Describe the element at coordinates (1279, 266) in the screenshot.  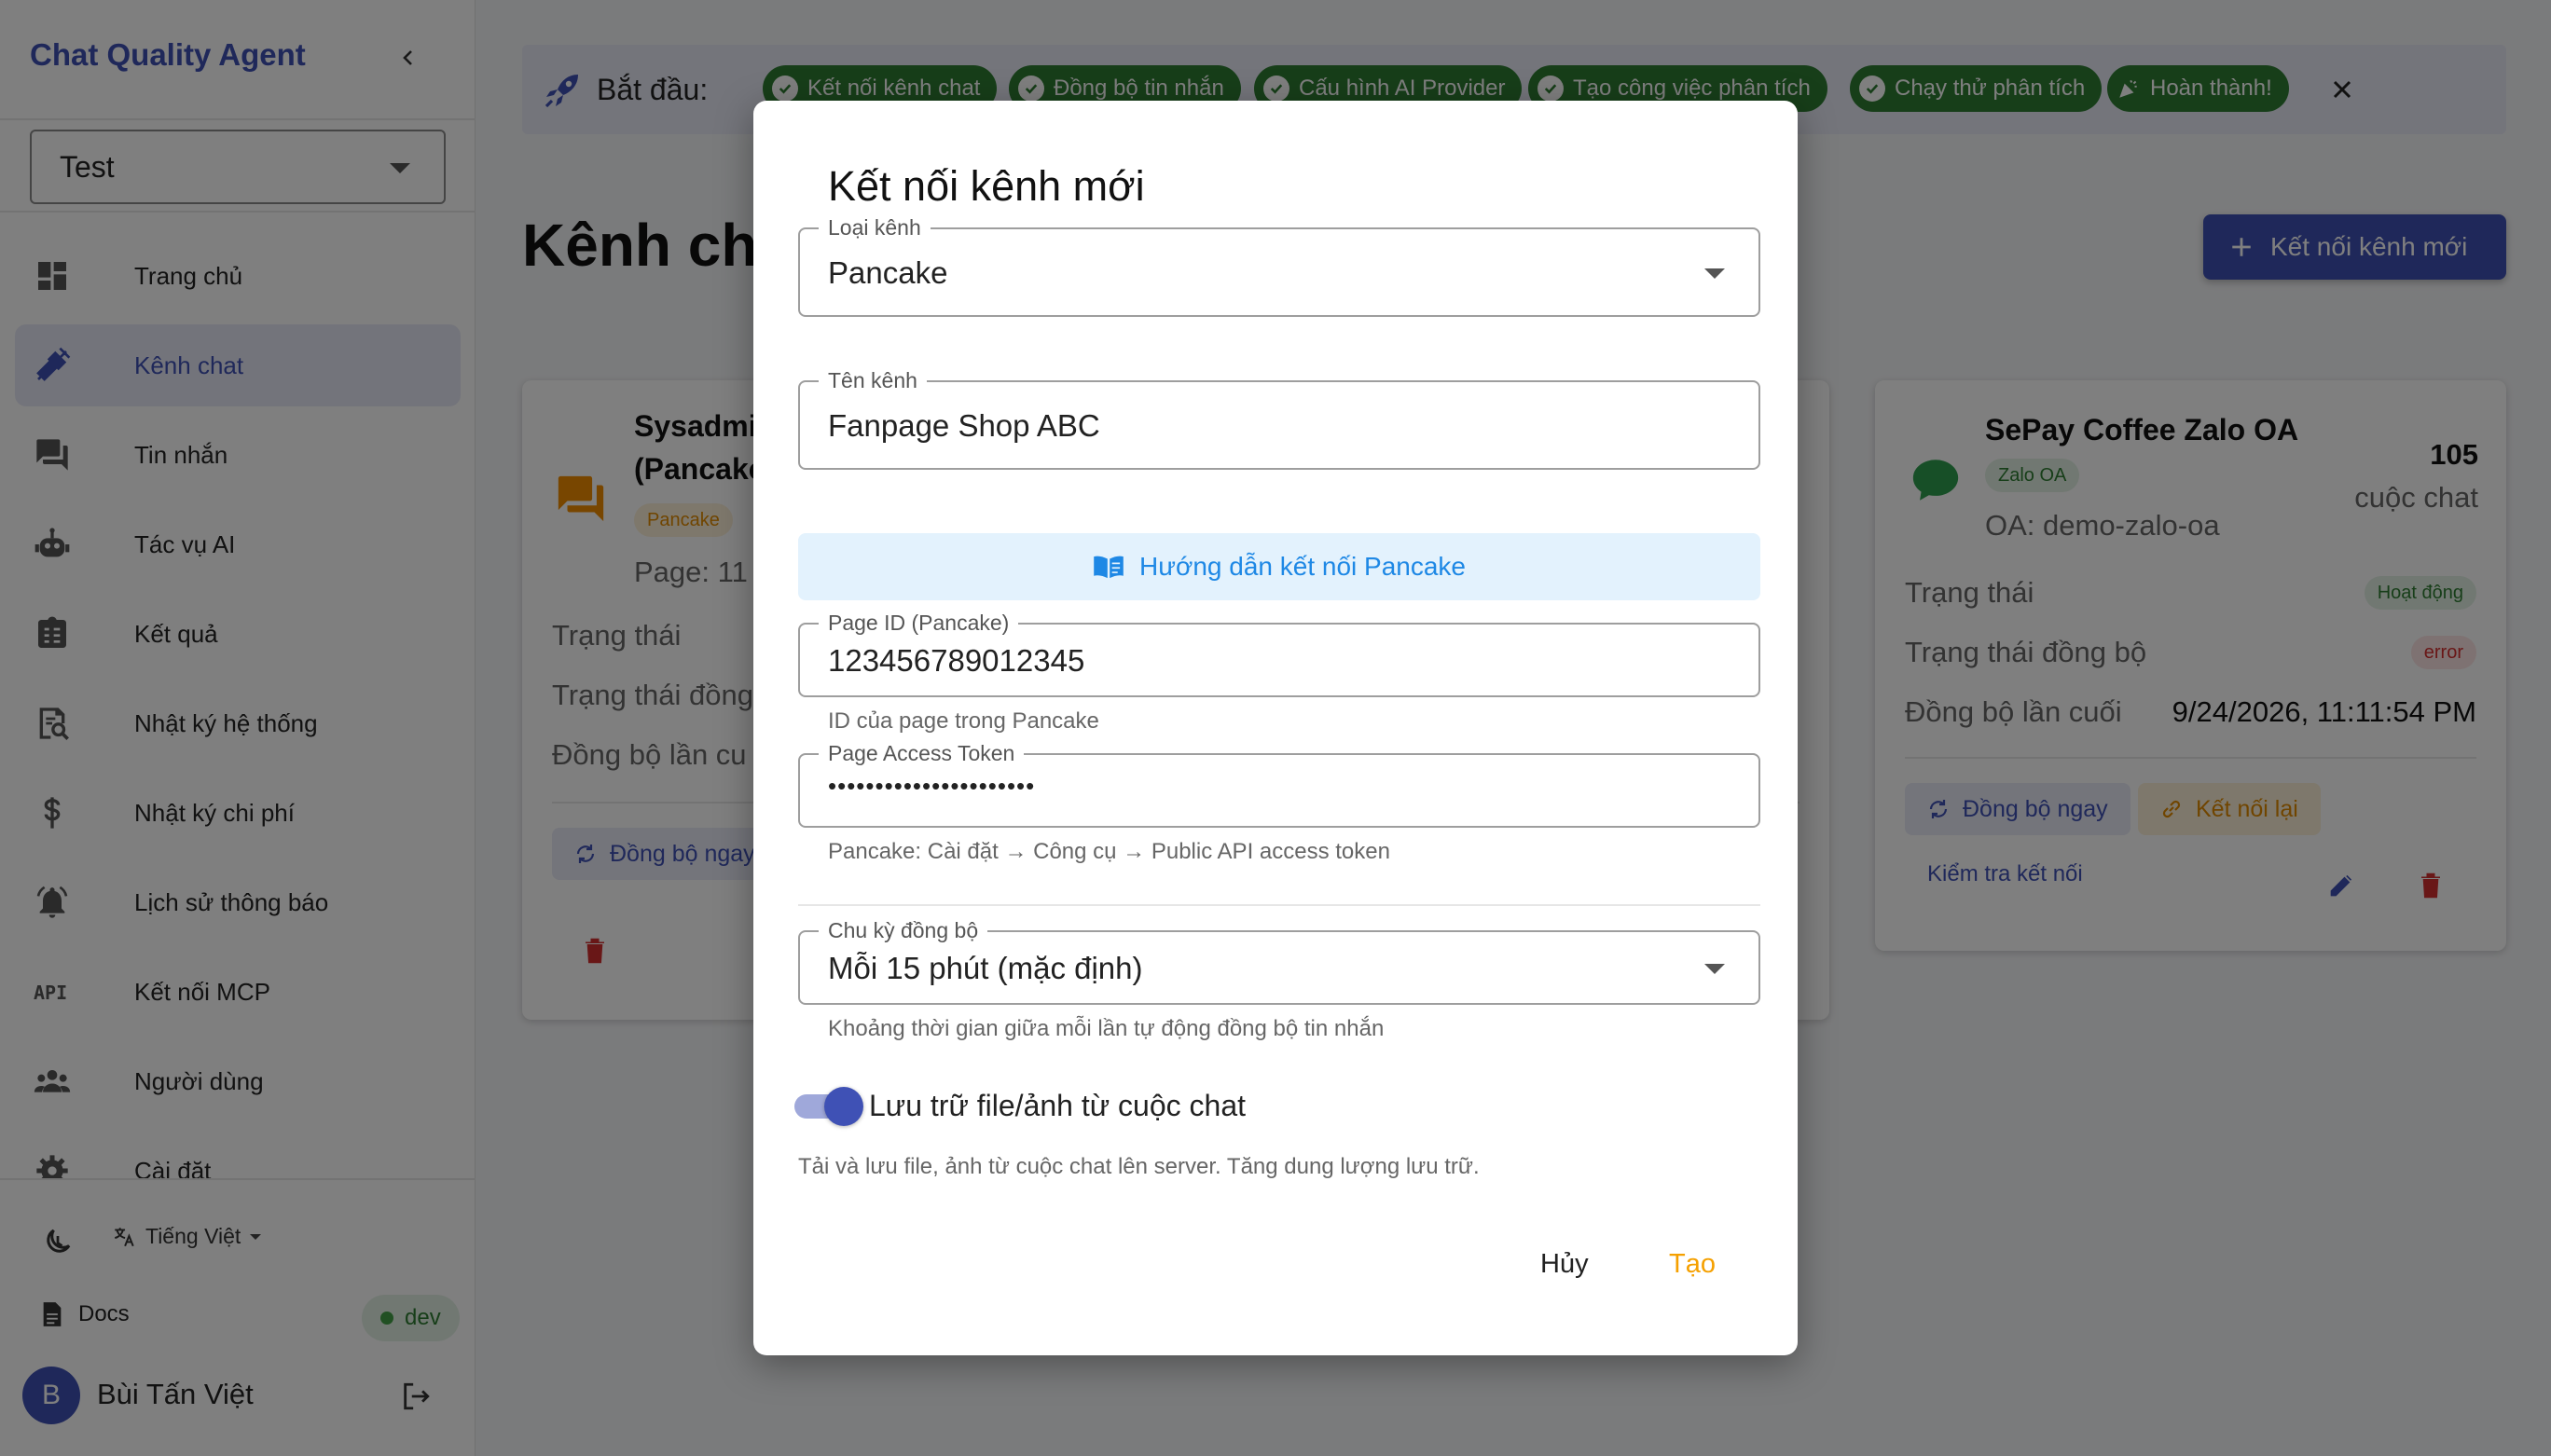
I see `channel-type-select: Loại kênh Pancake` at that location.